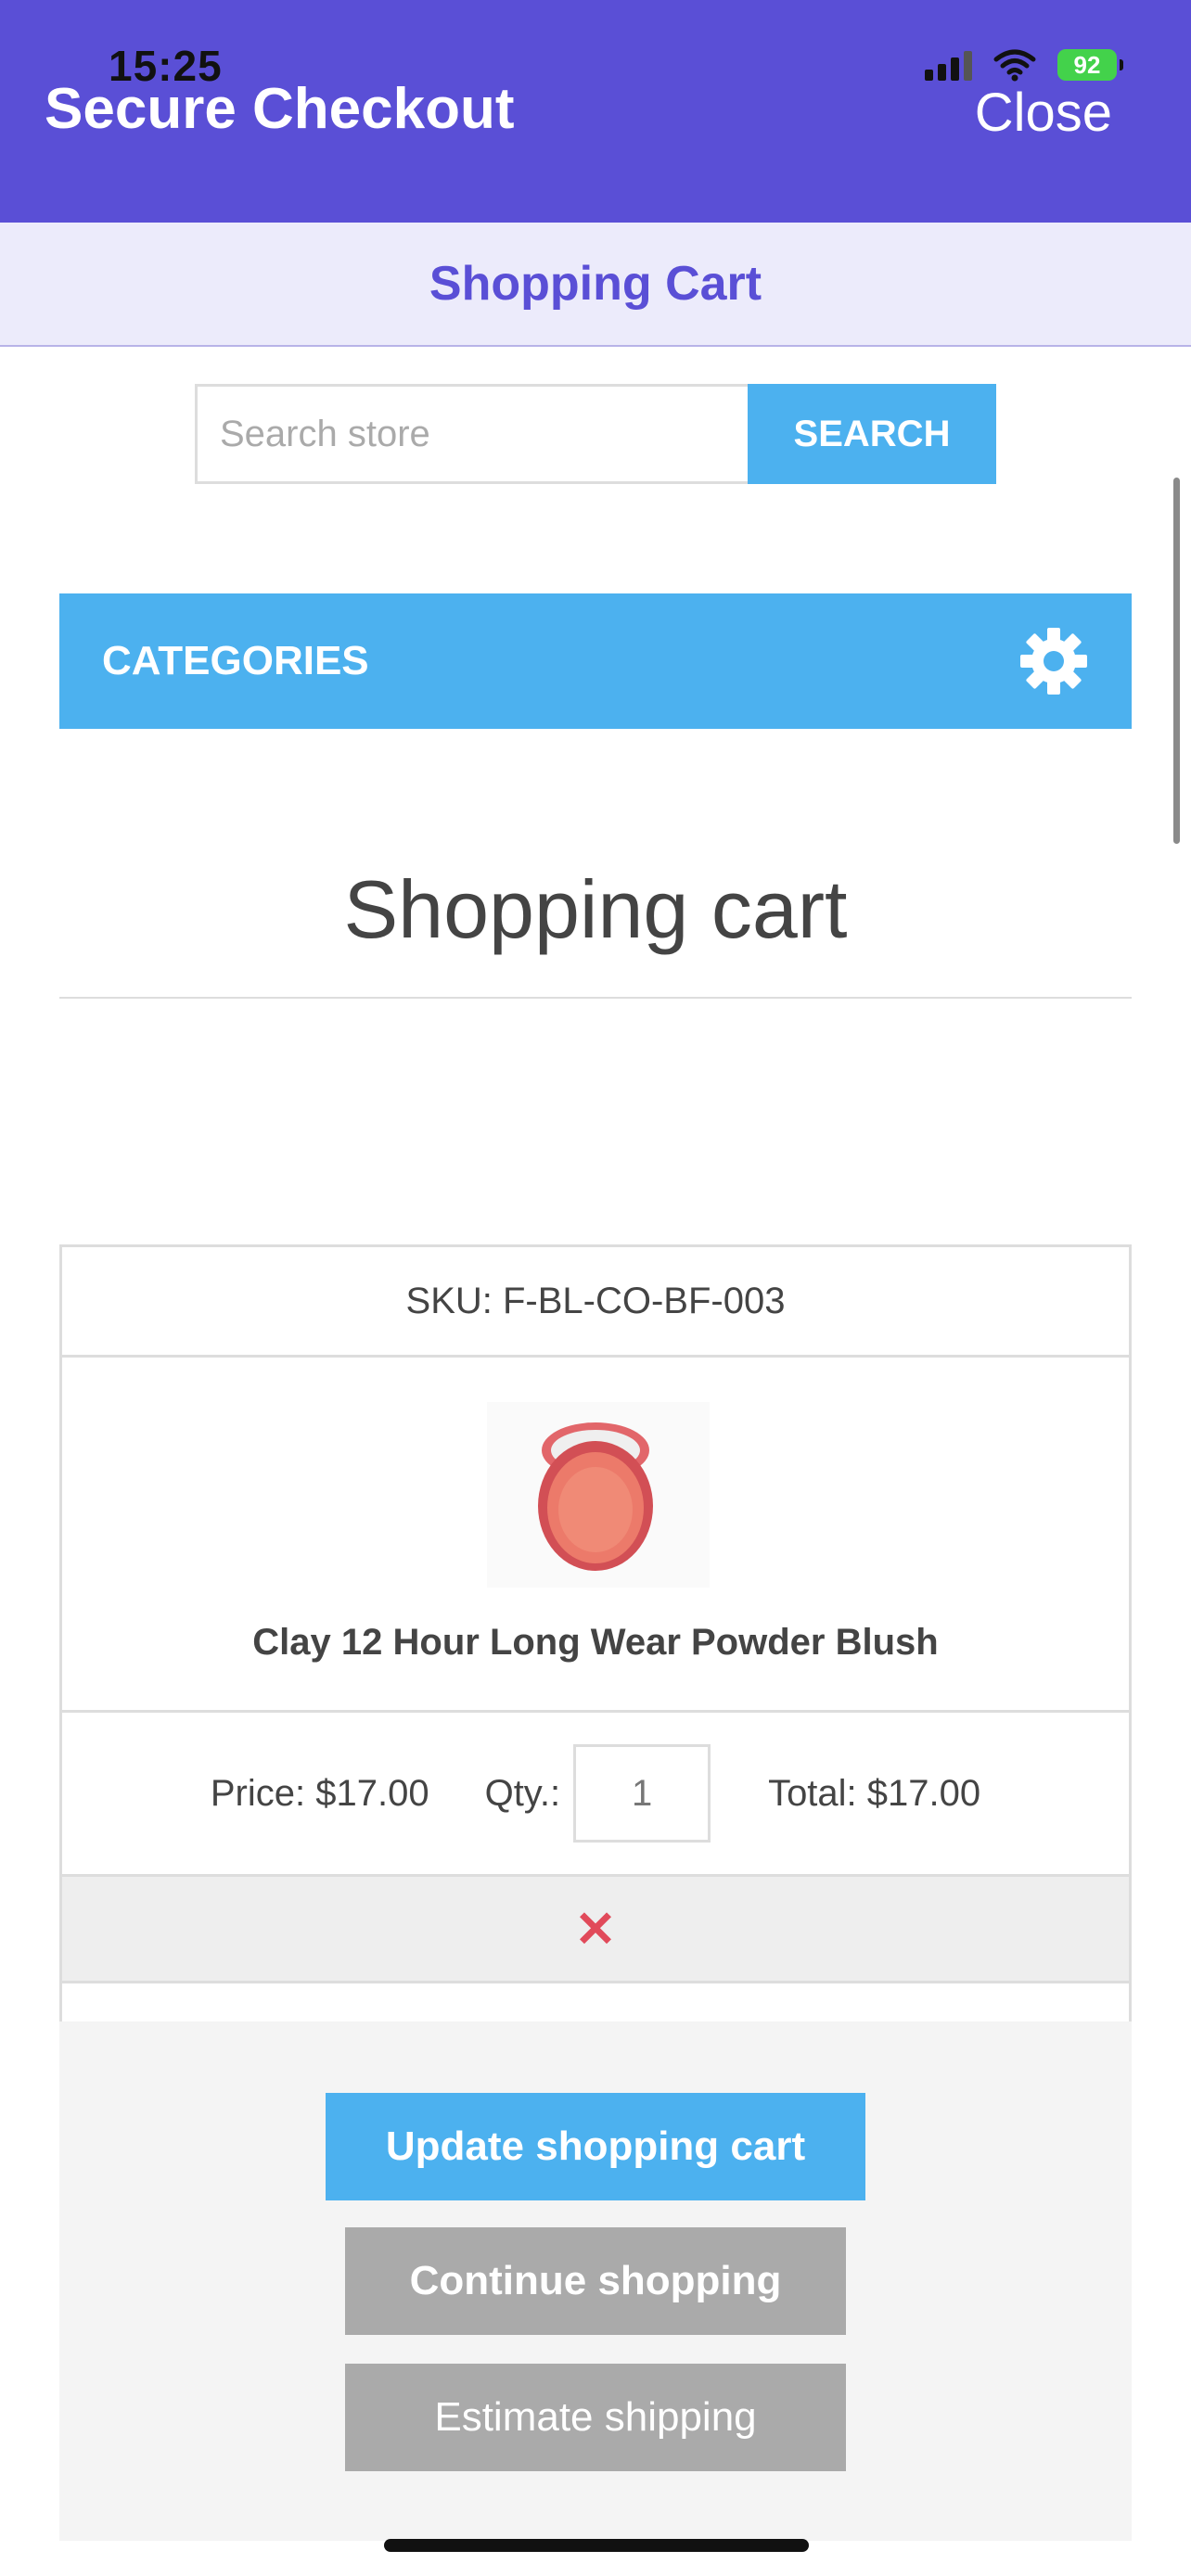  Describe the element at coordinates (595, 112) in the screenshot. I see `top-bar: 15:25 92 Secure Checkout Close` at that location.